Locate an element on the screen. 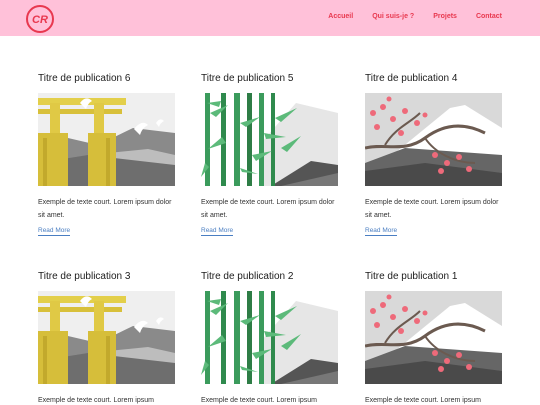 This screenshot has width=540, height=405. post-title: Titre de publication 5 is located at coordinates (269, 78).